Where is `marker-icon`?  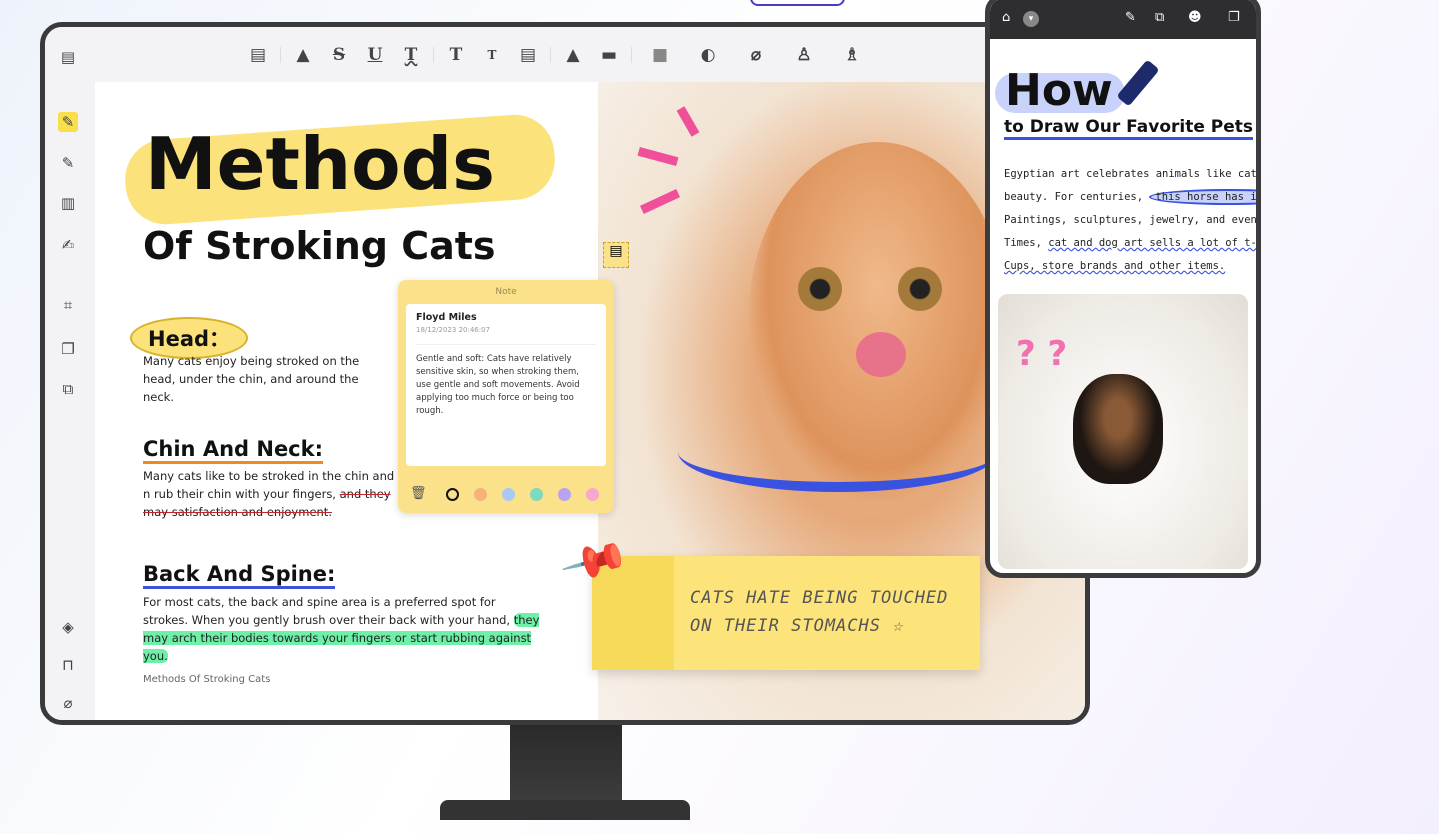
marker-icon is located at coordinates (1138, 83).